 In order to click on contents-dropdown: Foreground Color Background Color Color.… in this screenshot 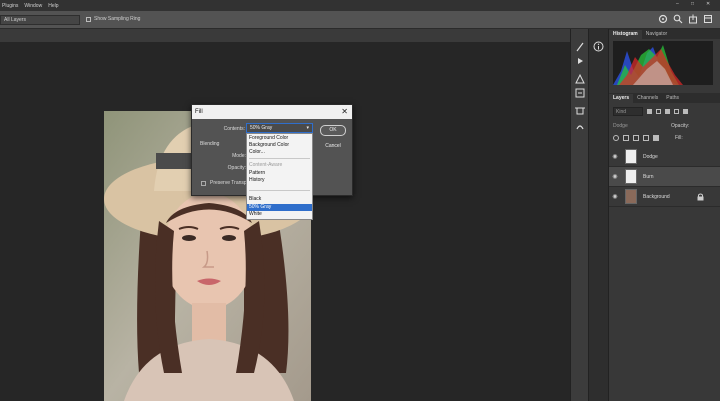, I will do `click(279, 176)`.